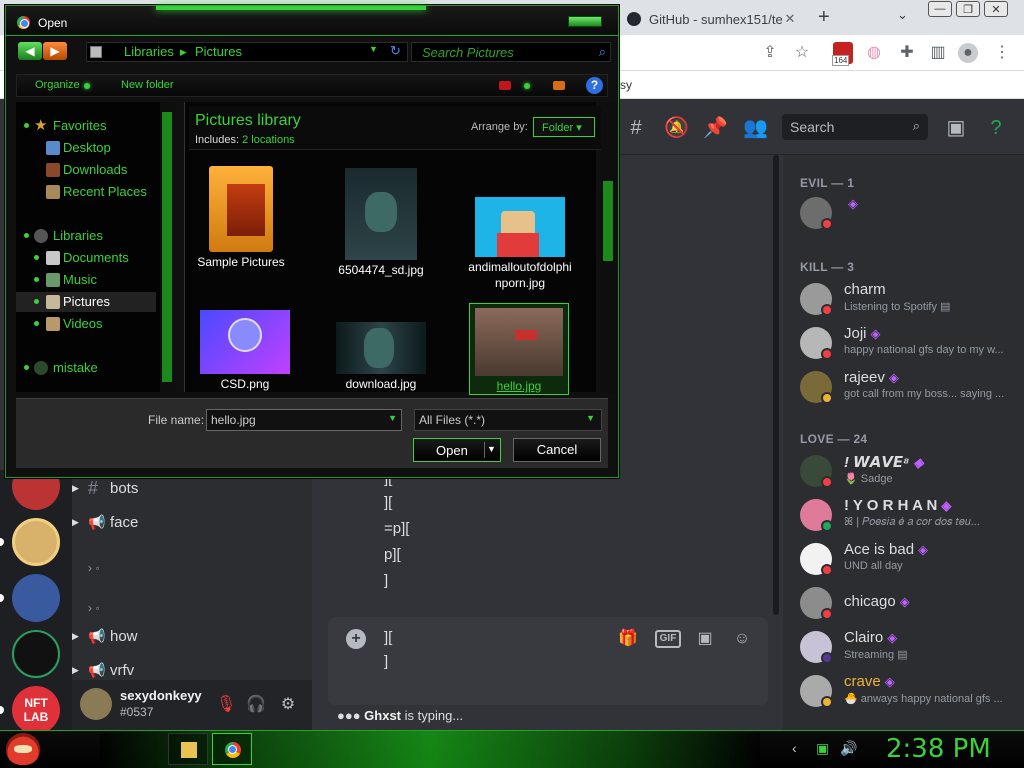 This screenshot has width=1024, height=768. I want to click on threads-icon: #, so click(636, 128).